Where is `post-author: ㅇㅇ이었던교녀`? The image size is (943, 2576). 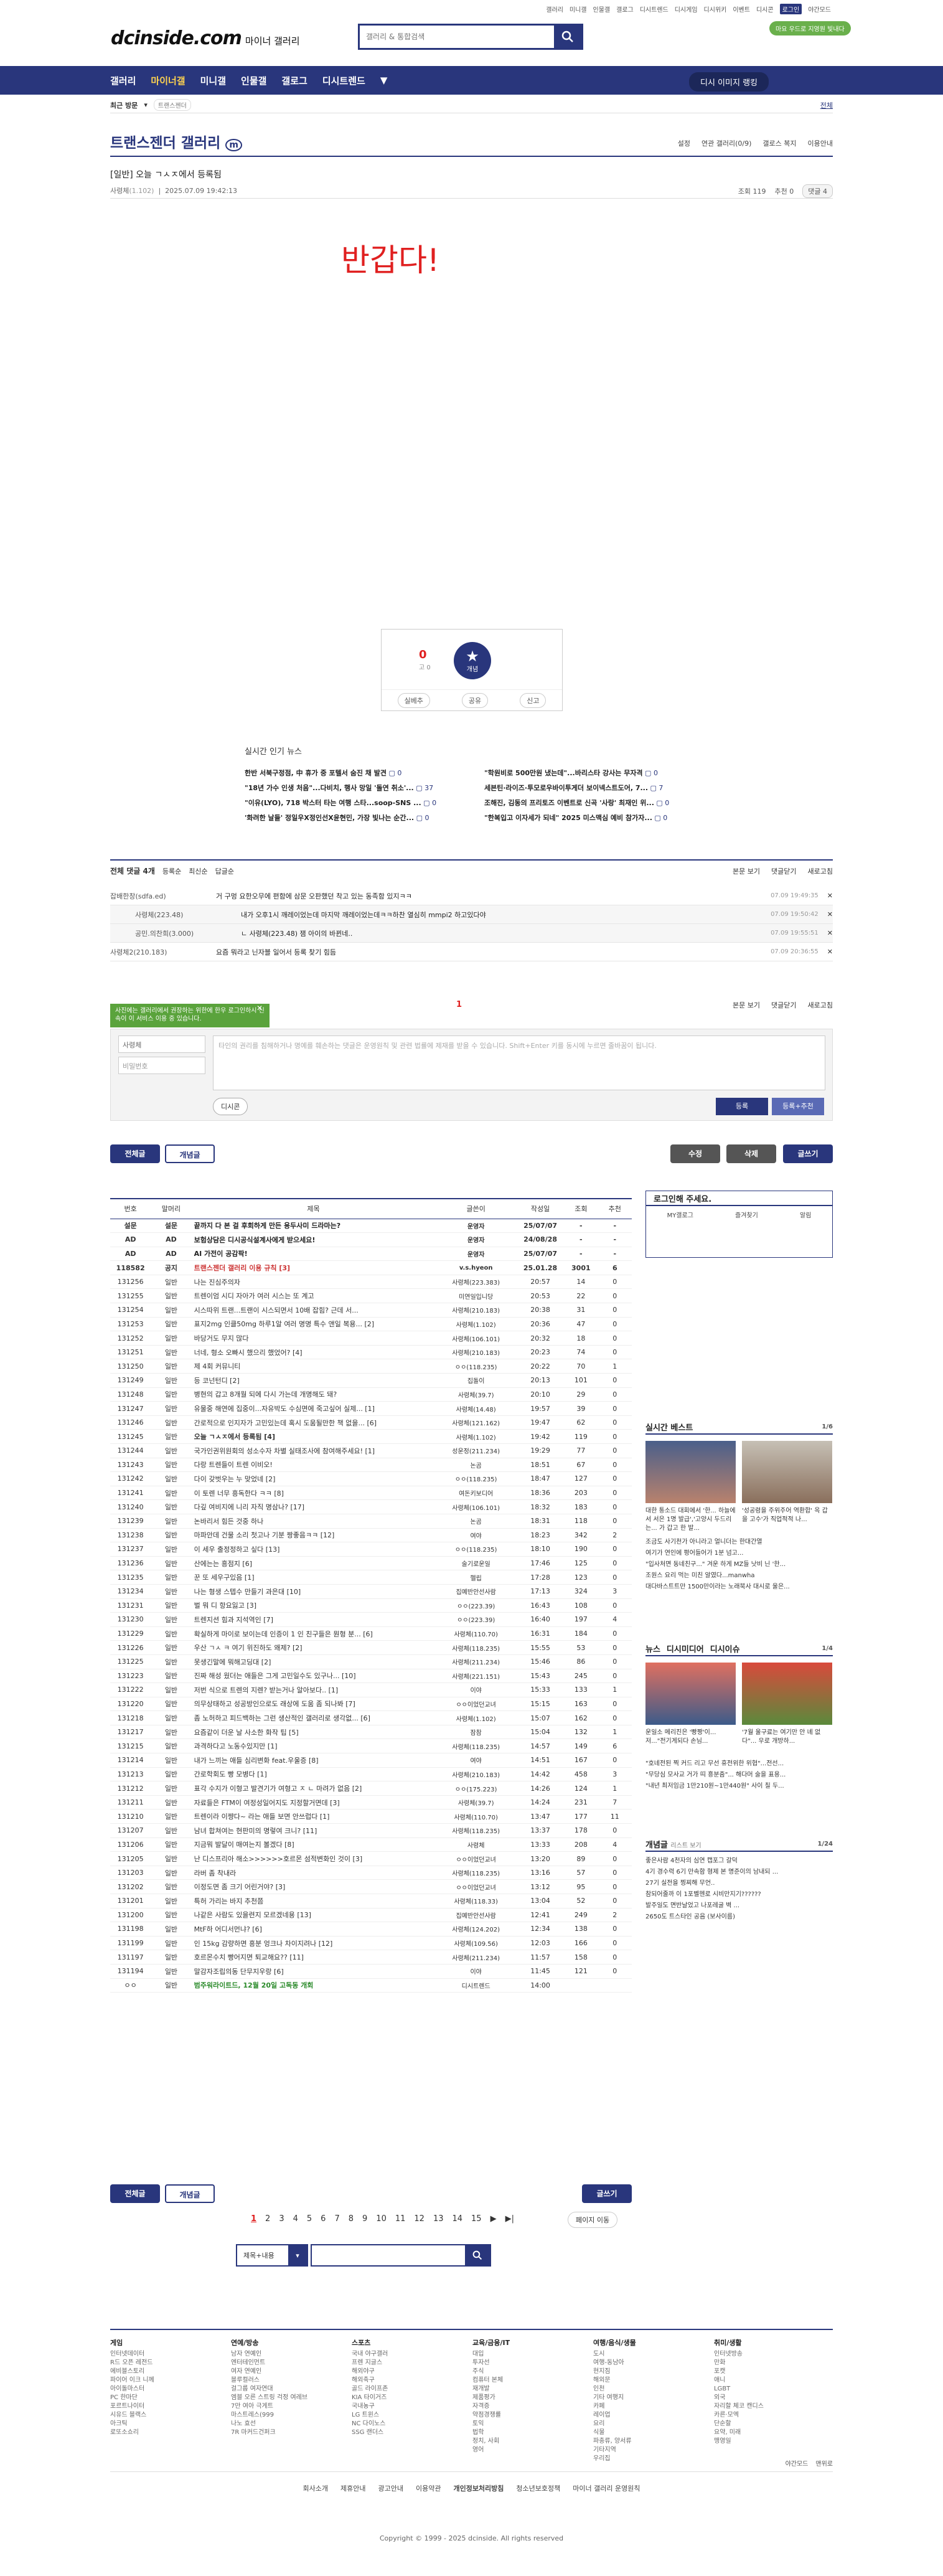
post-author: ㅇㅇ이었던교녀 is located at coordinates (476, 1704).